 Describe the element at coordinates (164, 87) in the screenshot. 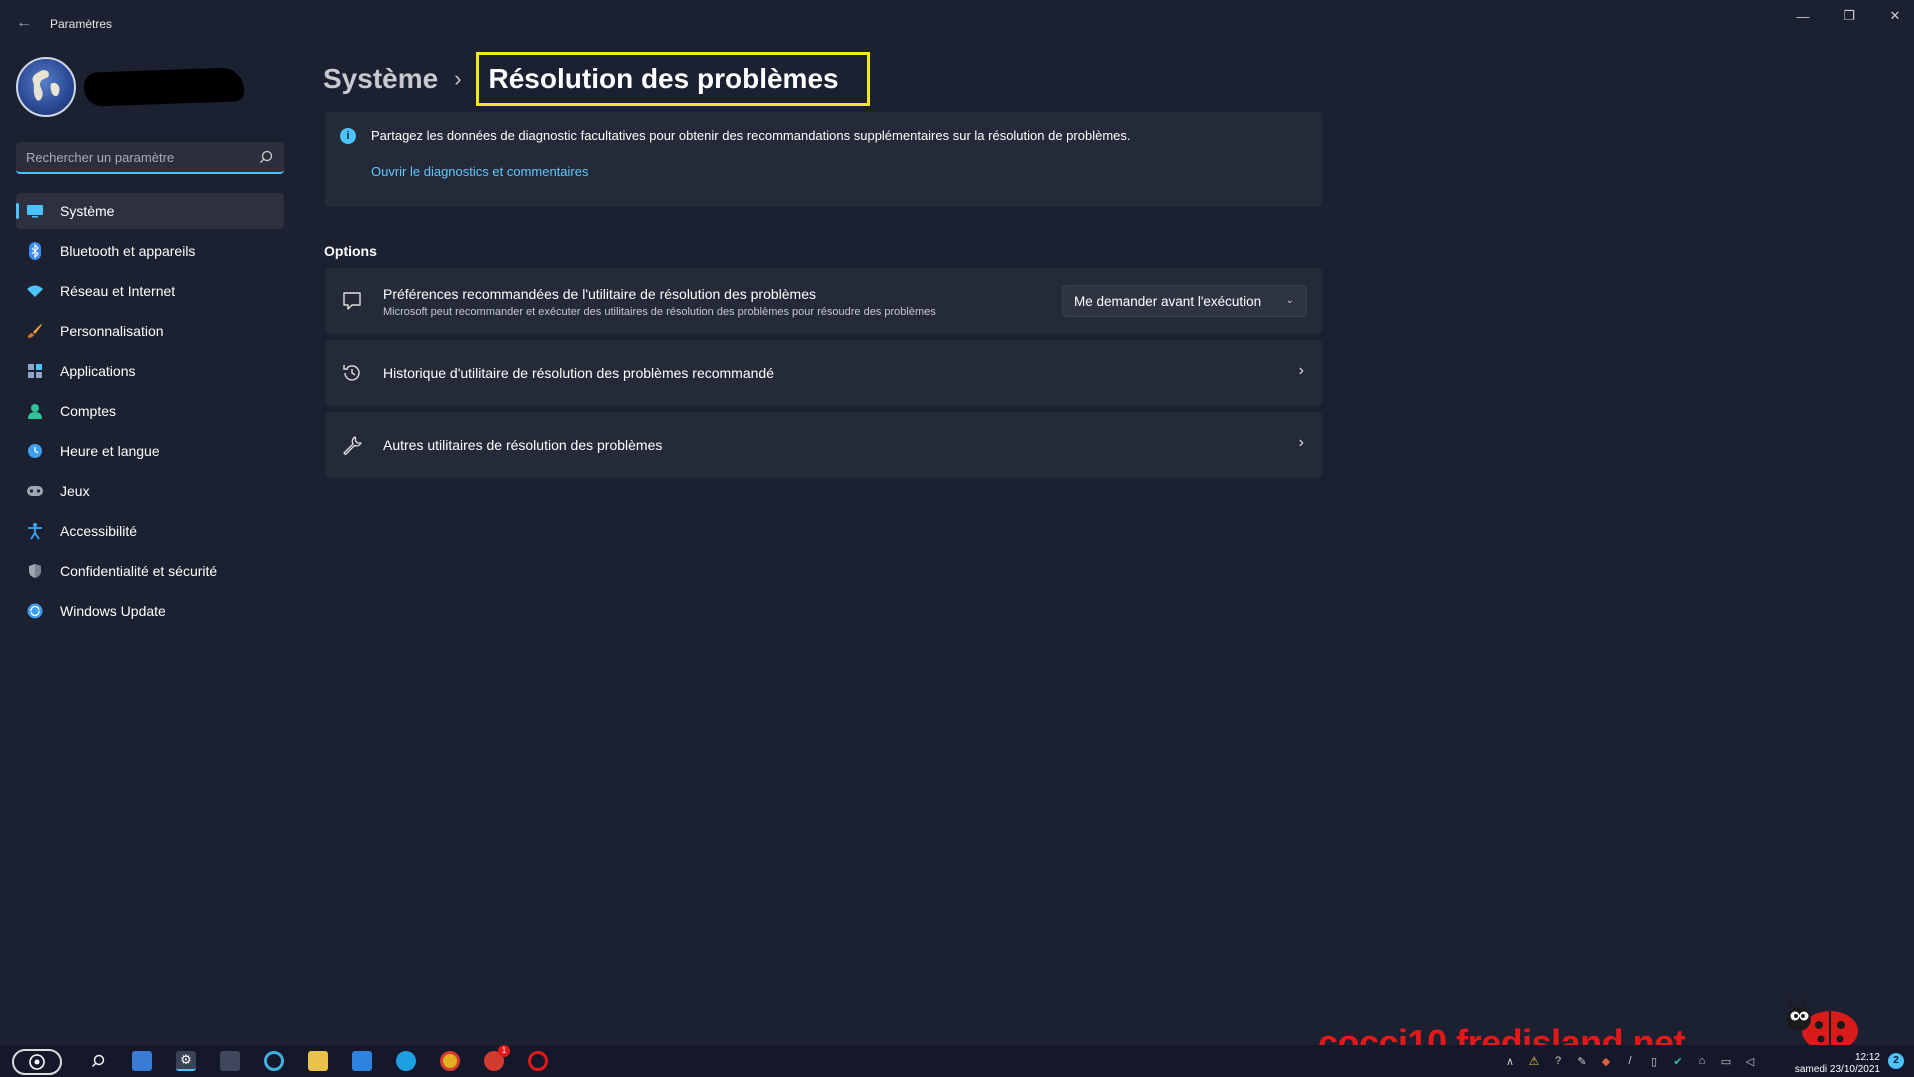

I see `redacted-username` at that location.